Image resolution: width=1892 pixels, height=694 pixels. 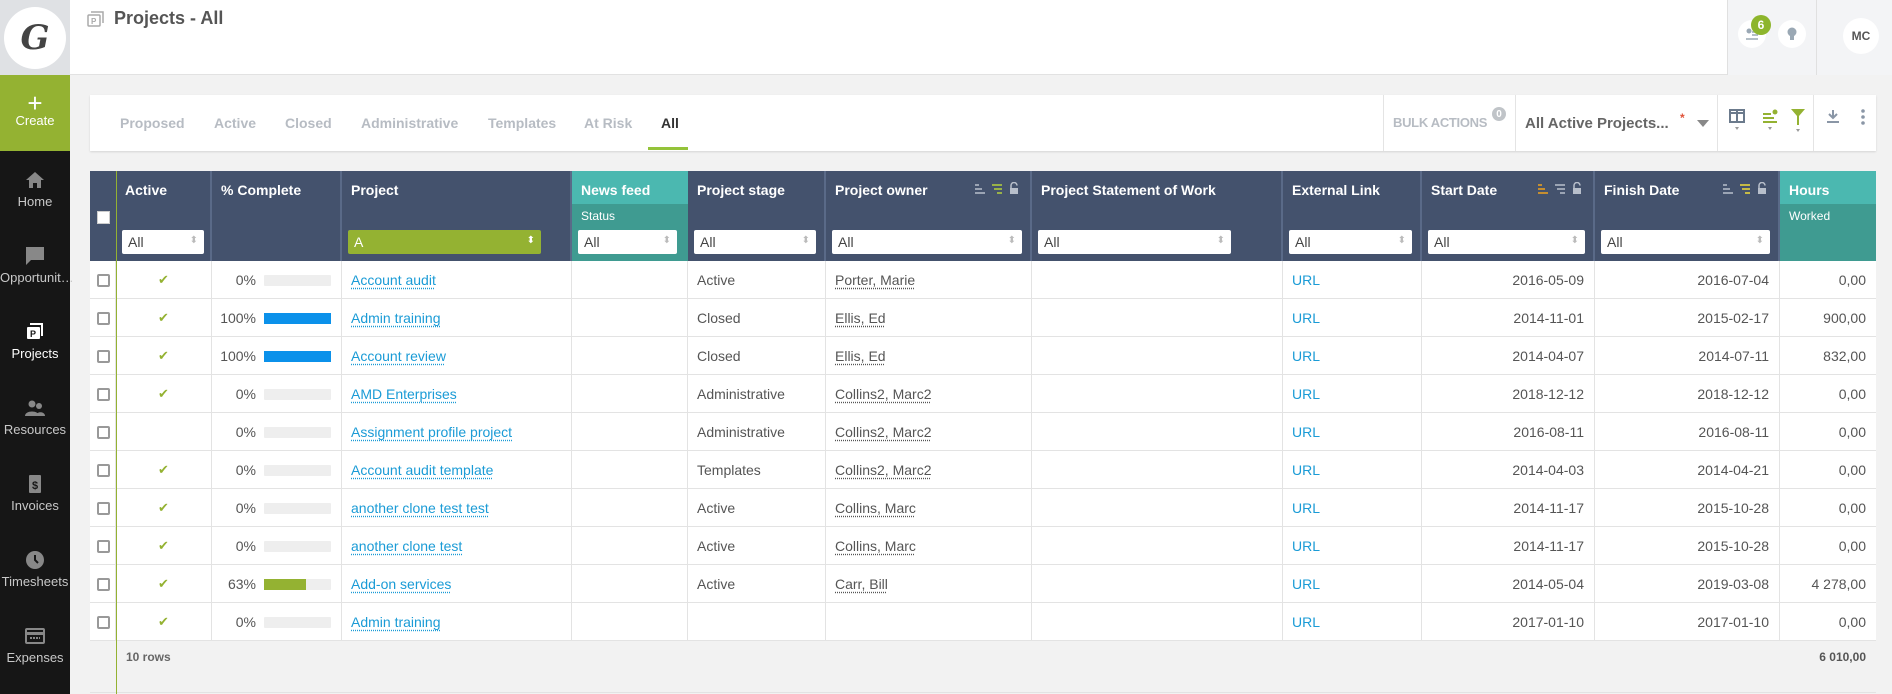 I want to click on sidebar-item-resources: Resources, so click(x=35, y=417).